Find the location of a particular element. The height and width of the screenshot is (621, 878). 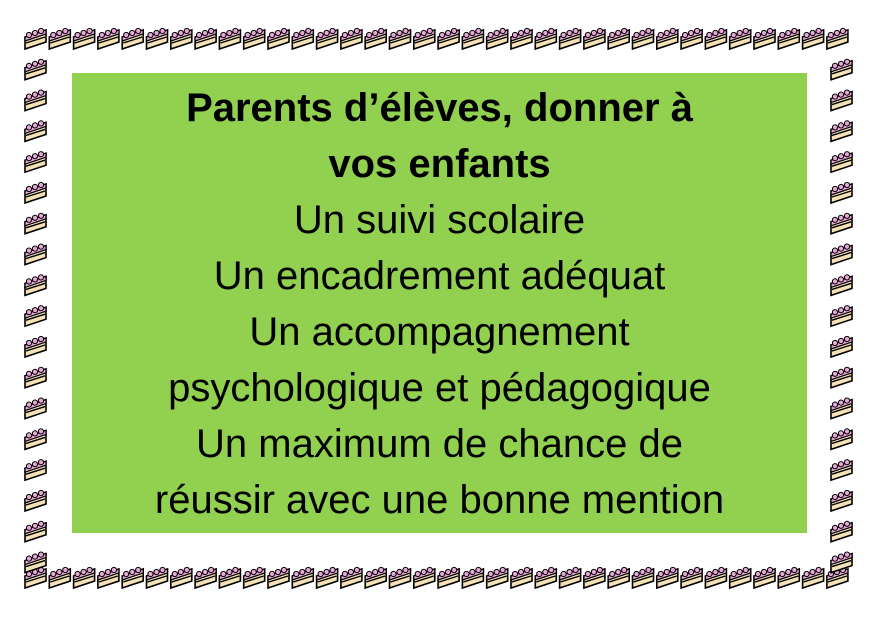

body-line-2: Un encadrement adéquat is located at coordinates (439, 276).